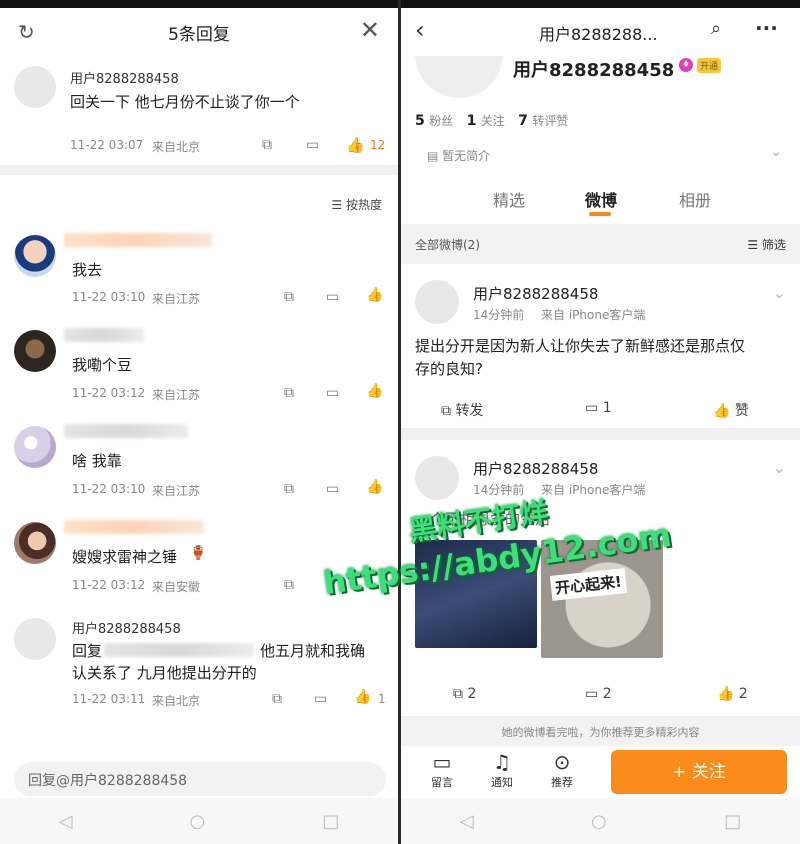 This screenshot has width=800, height=844. What do you see at coordinates (709, 65) in the screenshot?
I see `membership-badge: 开通` at bounding box center [709, 65].